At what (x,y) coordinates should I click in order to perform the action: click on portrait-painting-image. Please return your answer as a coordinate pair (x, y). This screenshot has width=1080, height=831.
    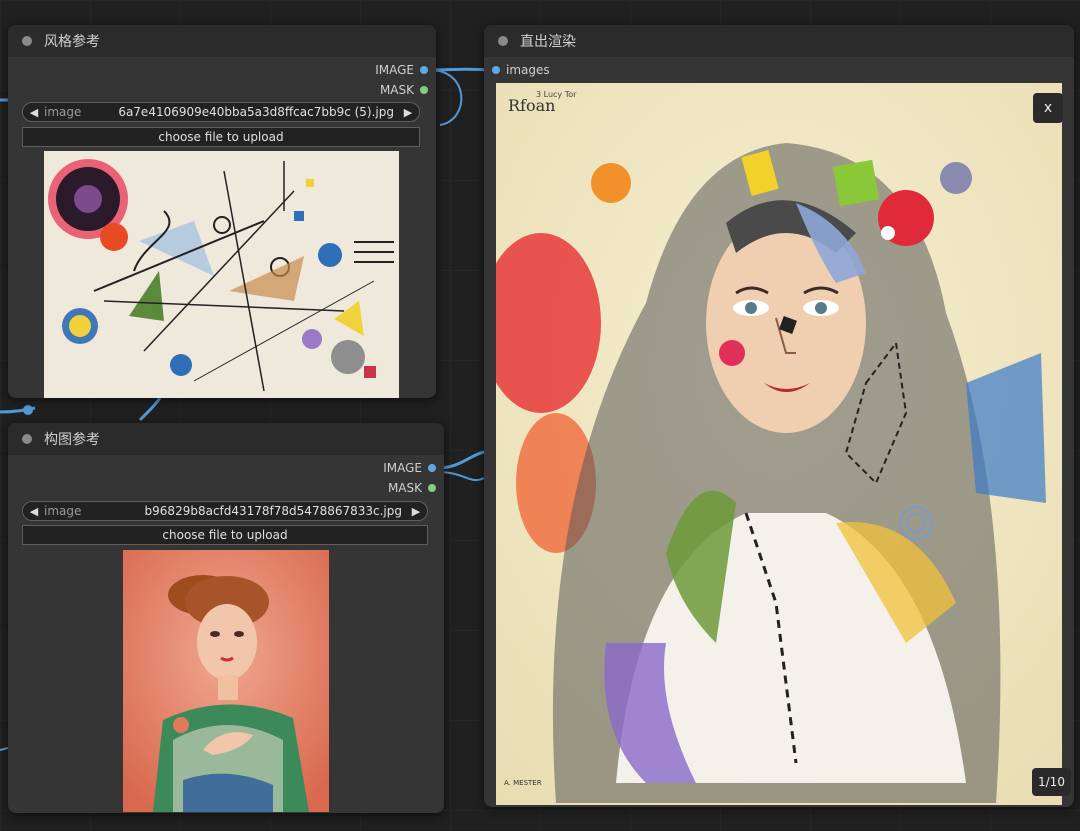
    Looking at the image, I should click on (226, 681).